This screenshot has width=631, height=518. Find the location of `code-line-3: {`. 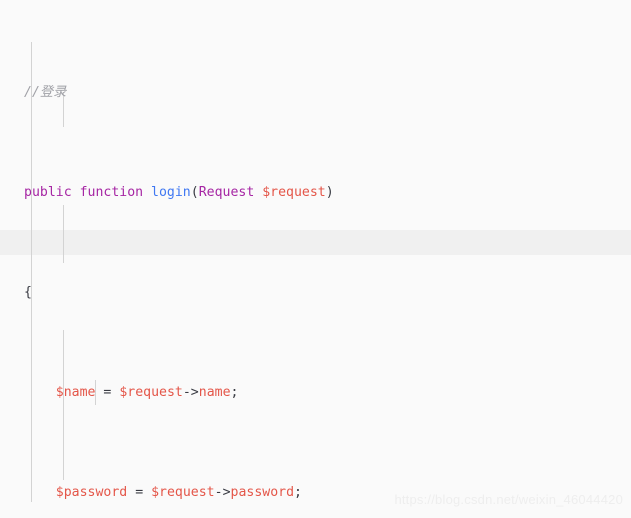

code-line-3: { is located at coordinates (315, 292).